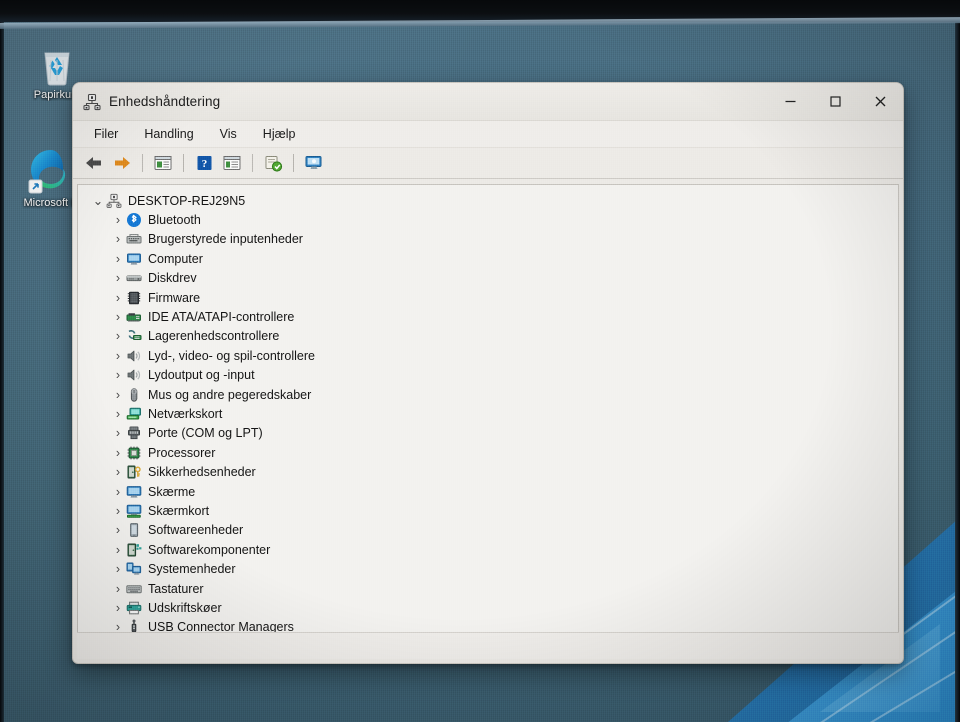 This screenshot has width=960, height=722. What do you see at coordinates (493, 607) in the screenshot?
I see `tree-item: › Udskriftskøer` at bounding box center [493, 607].